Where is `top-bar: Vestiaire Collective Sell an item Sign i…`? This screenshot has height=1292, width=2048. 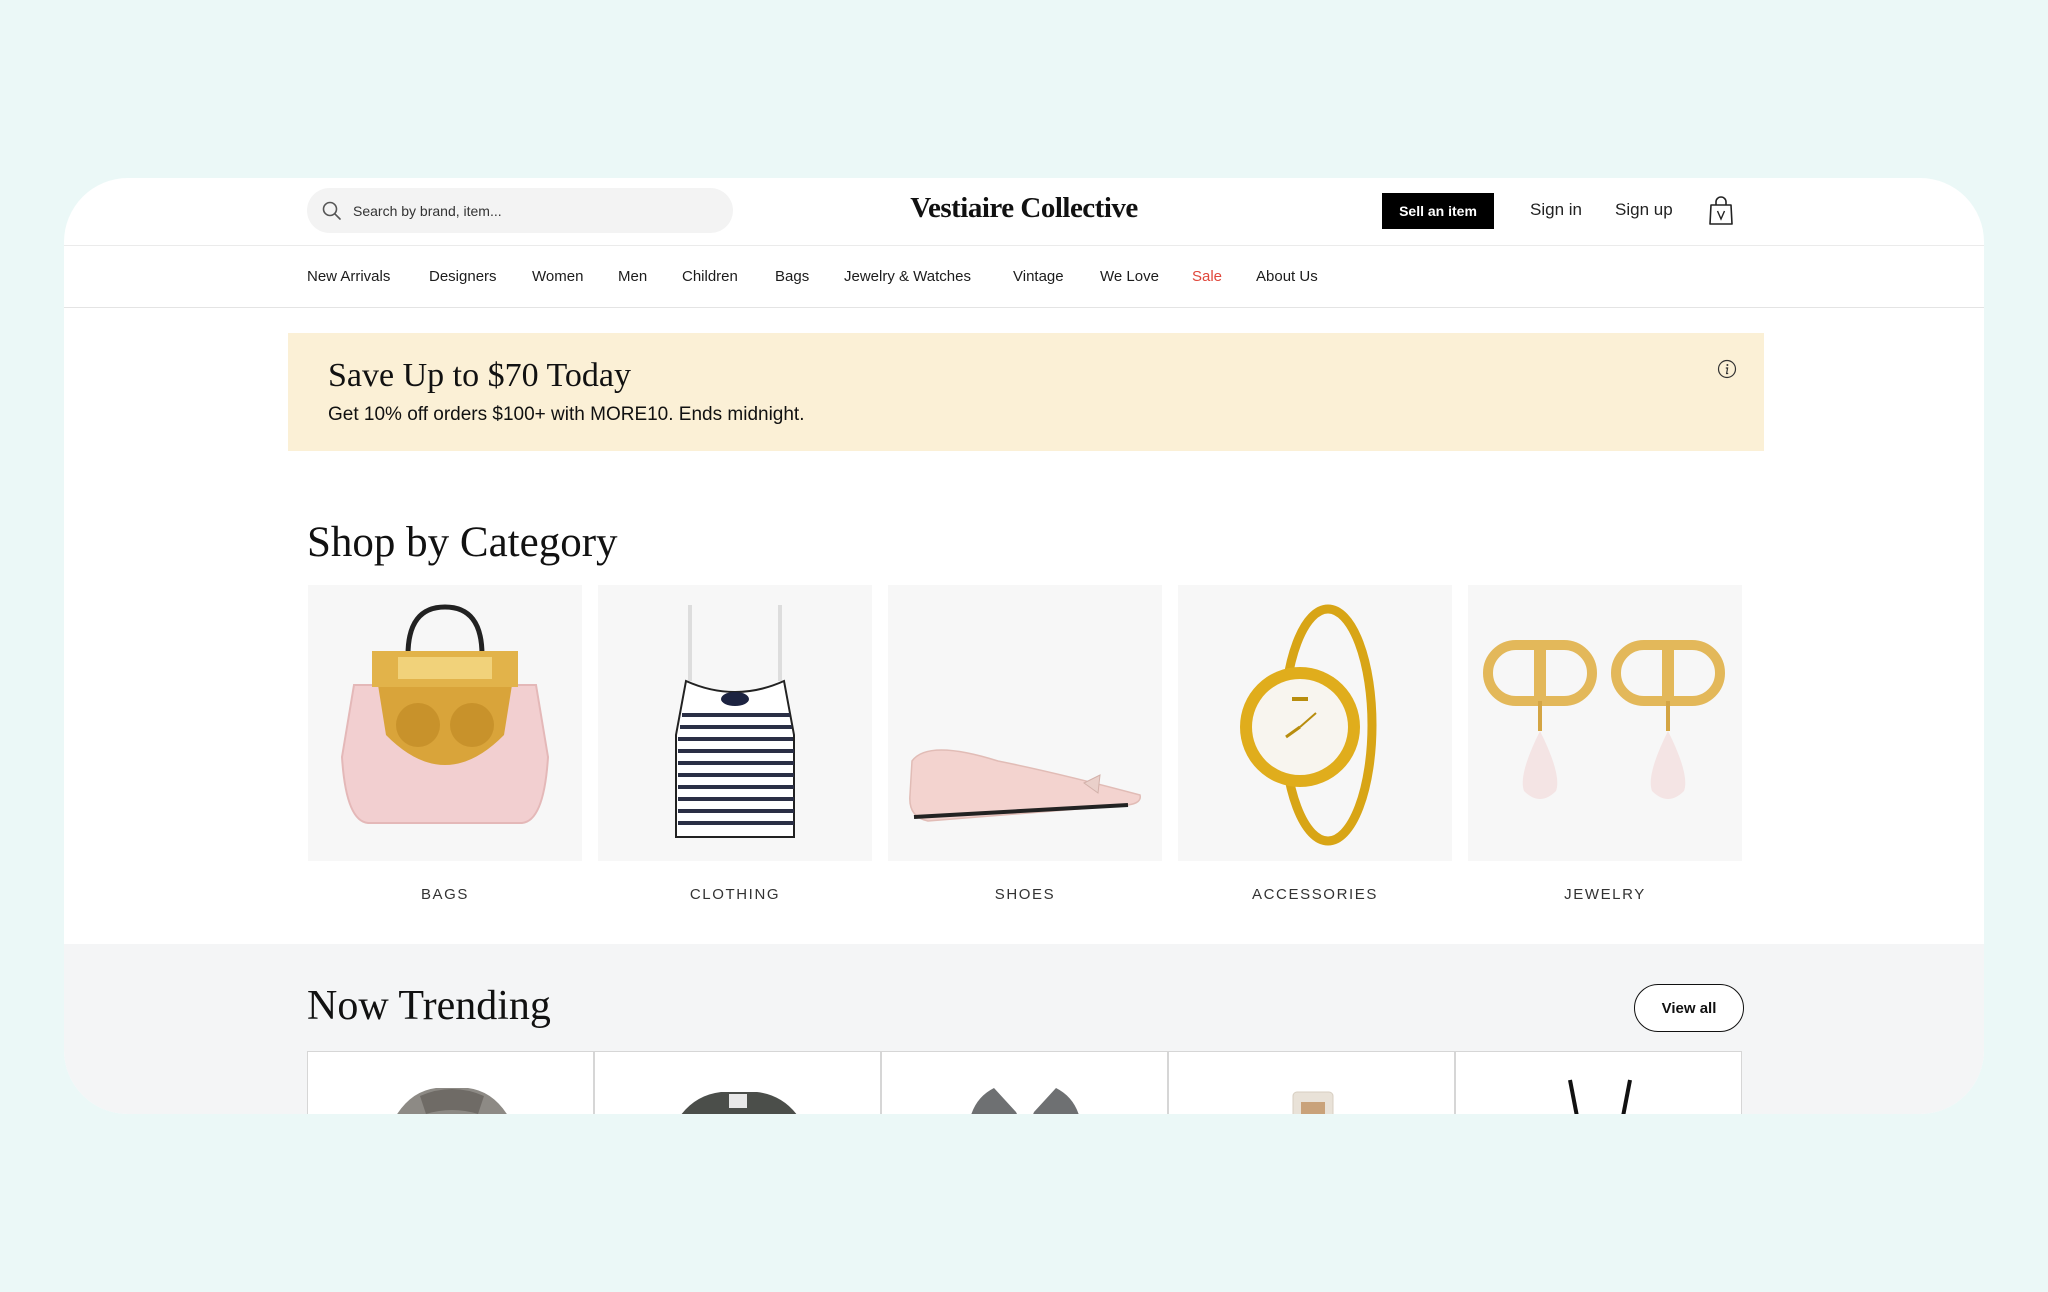
top-bar: Vestiaire Collective Sell an item Sign i… is located at coordinates (1024, 212).